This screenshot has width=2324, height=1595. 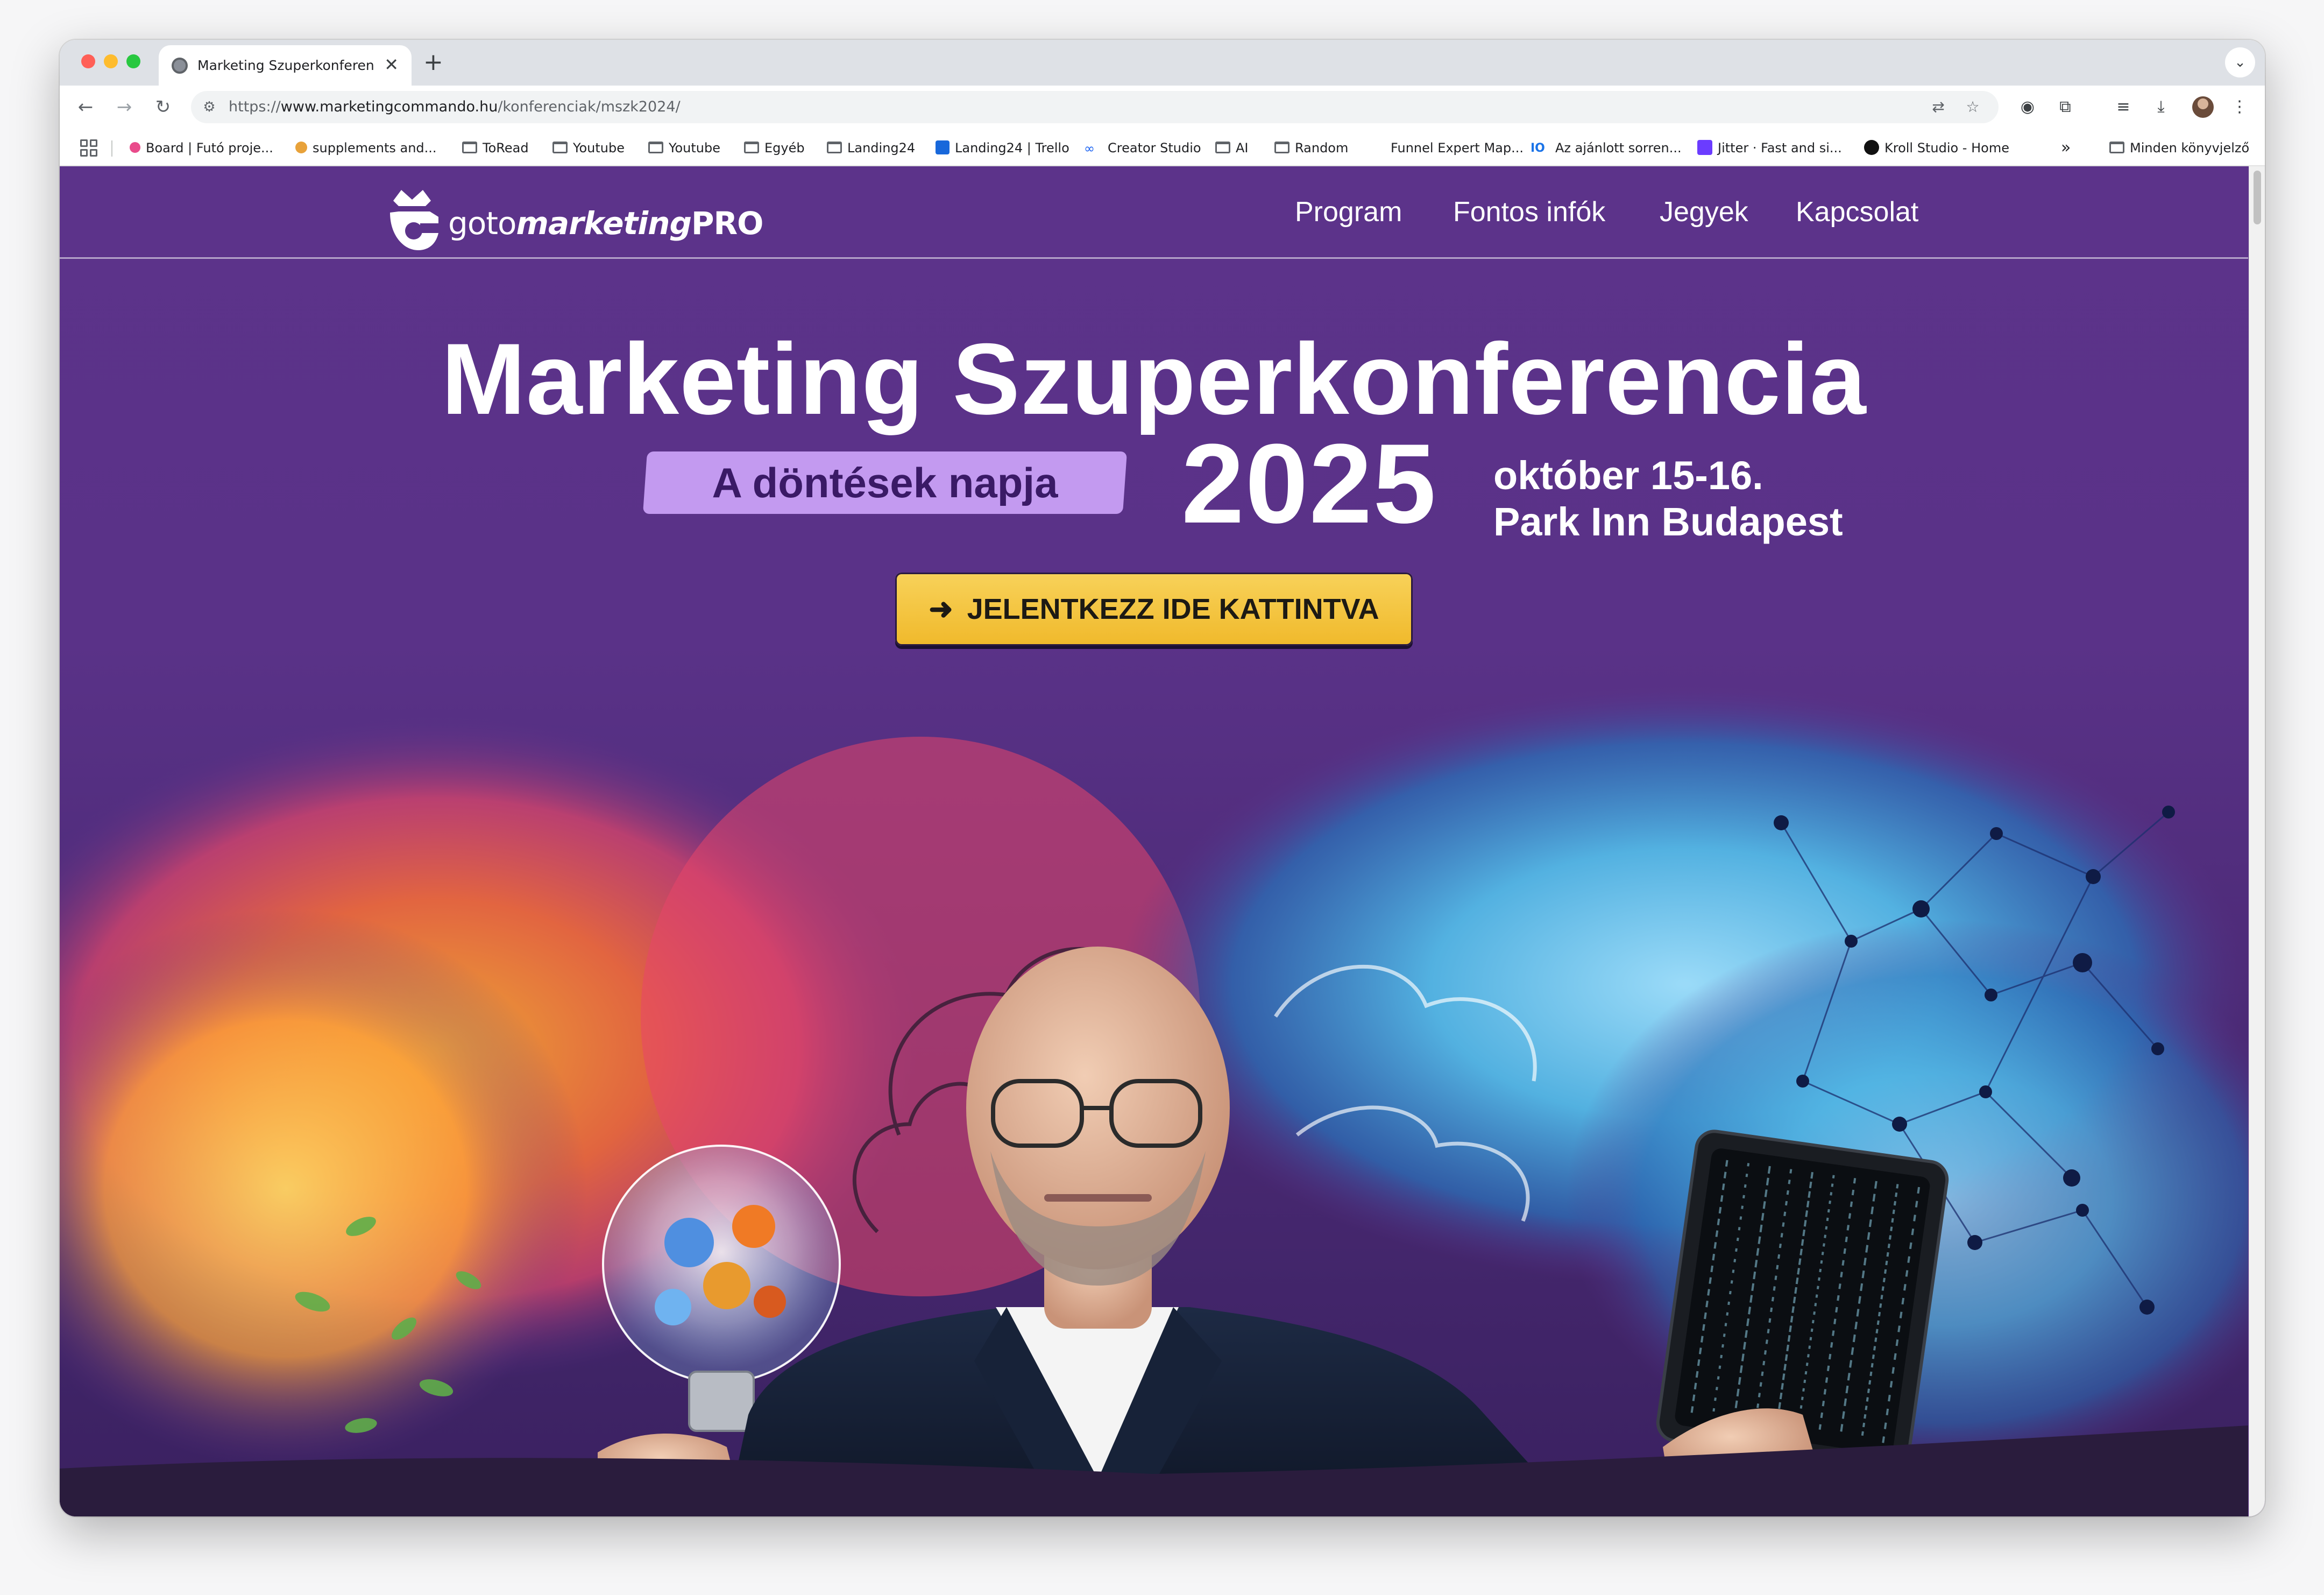 What do you see at coordinates (111, 148) in the screenshot?
I see `bookmarks-separator` at bounding box center [111, 148].